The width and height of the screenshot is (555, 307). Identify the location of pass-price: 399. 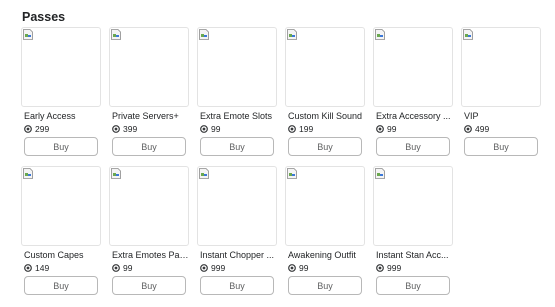
(124, 128).